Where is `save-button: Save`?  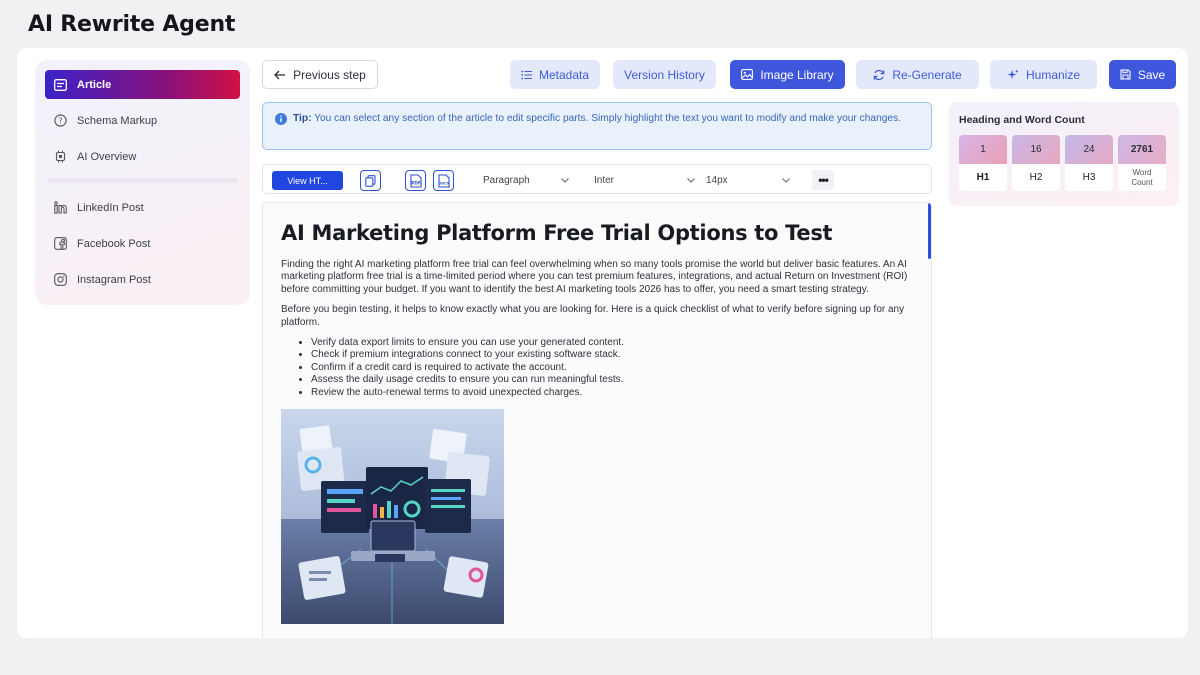
save-button: Save is located at coordinates (1142, 74).